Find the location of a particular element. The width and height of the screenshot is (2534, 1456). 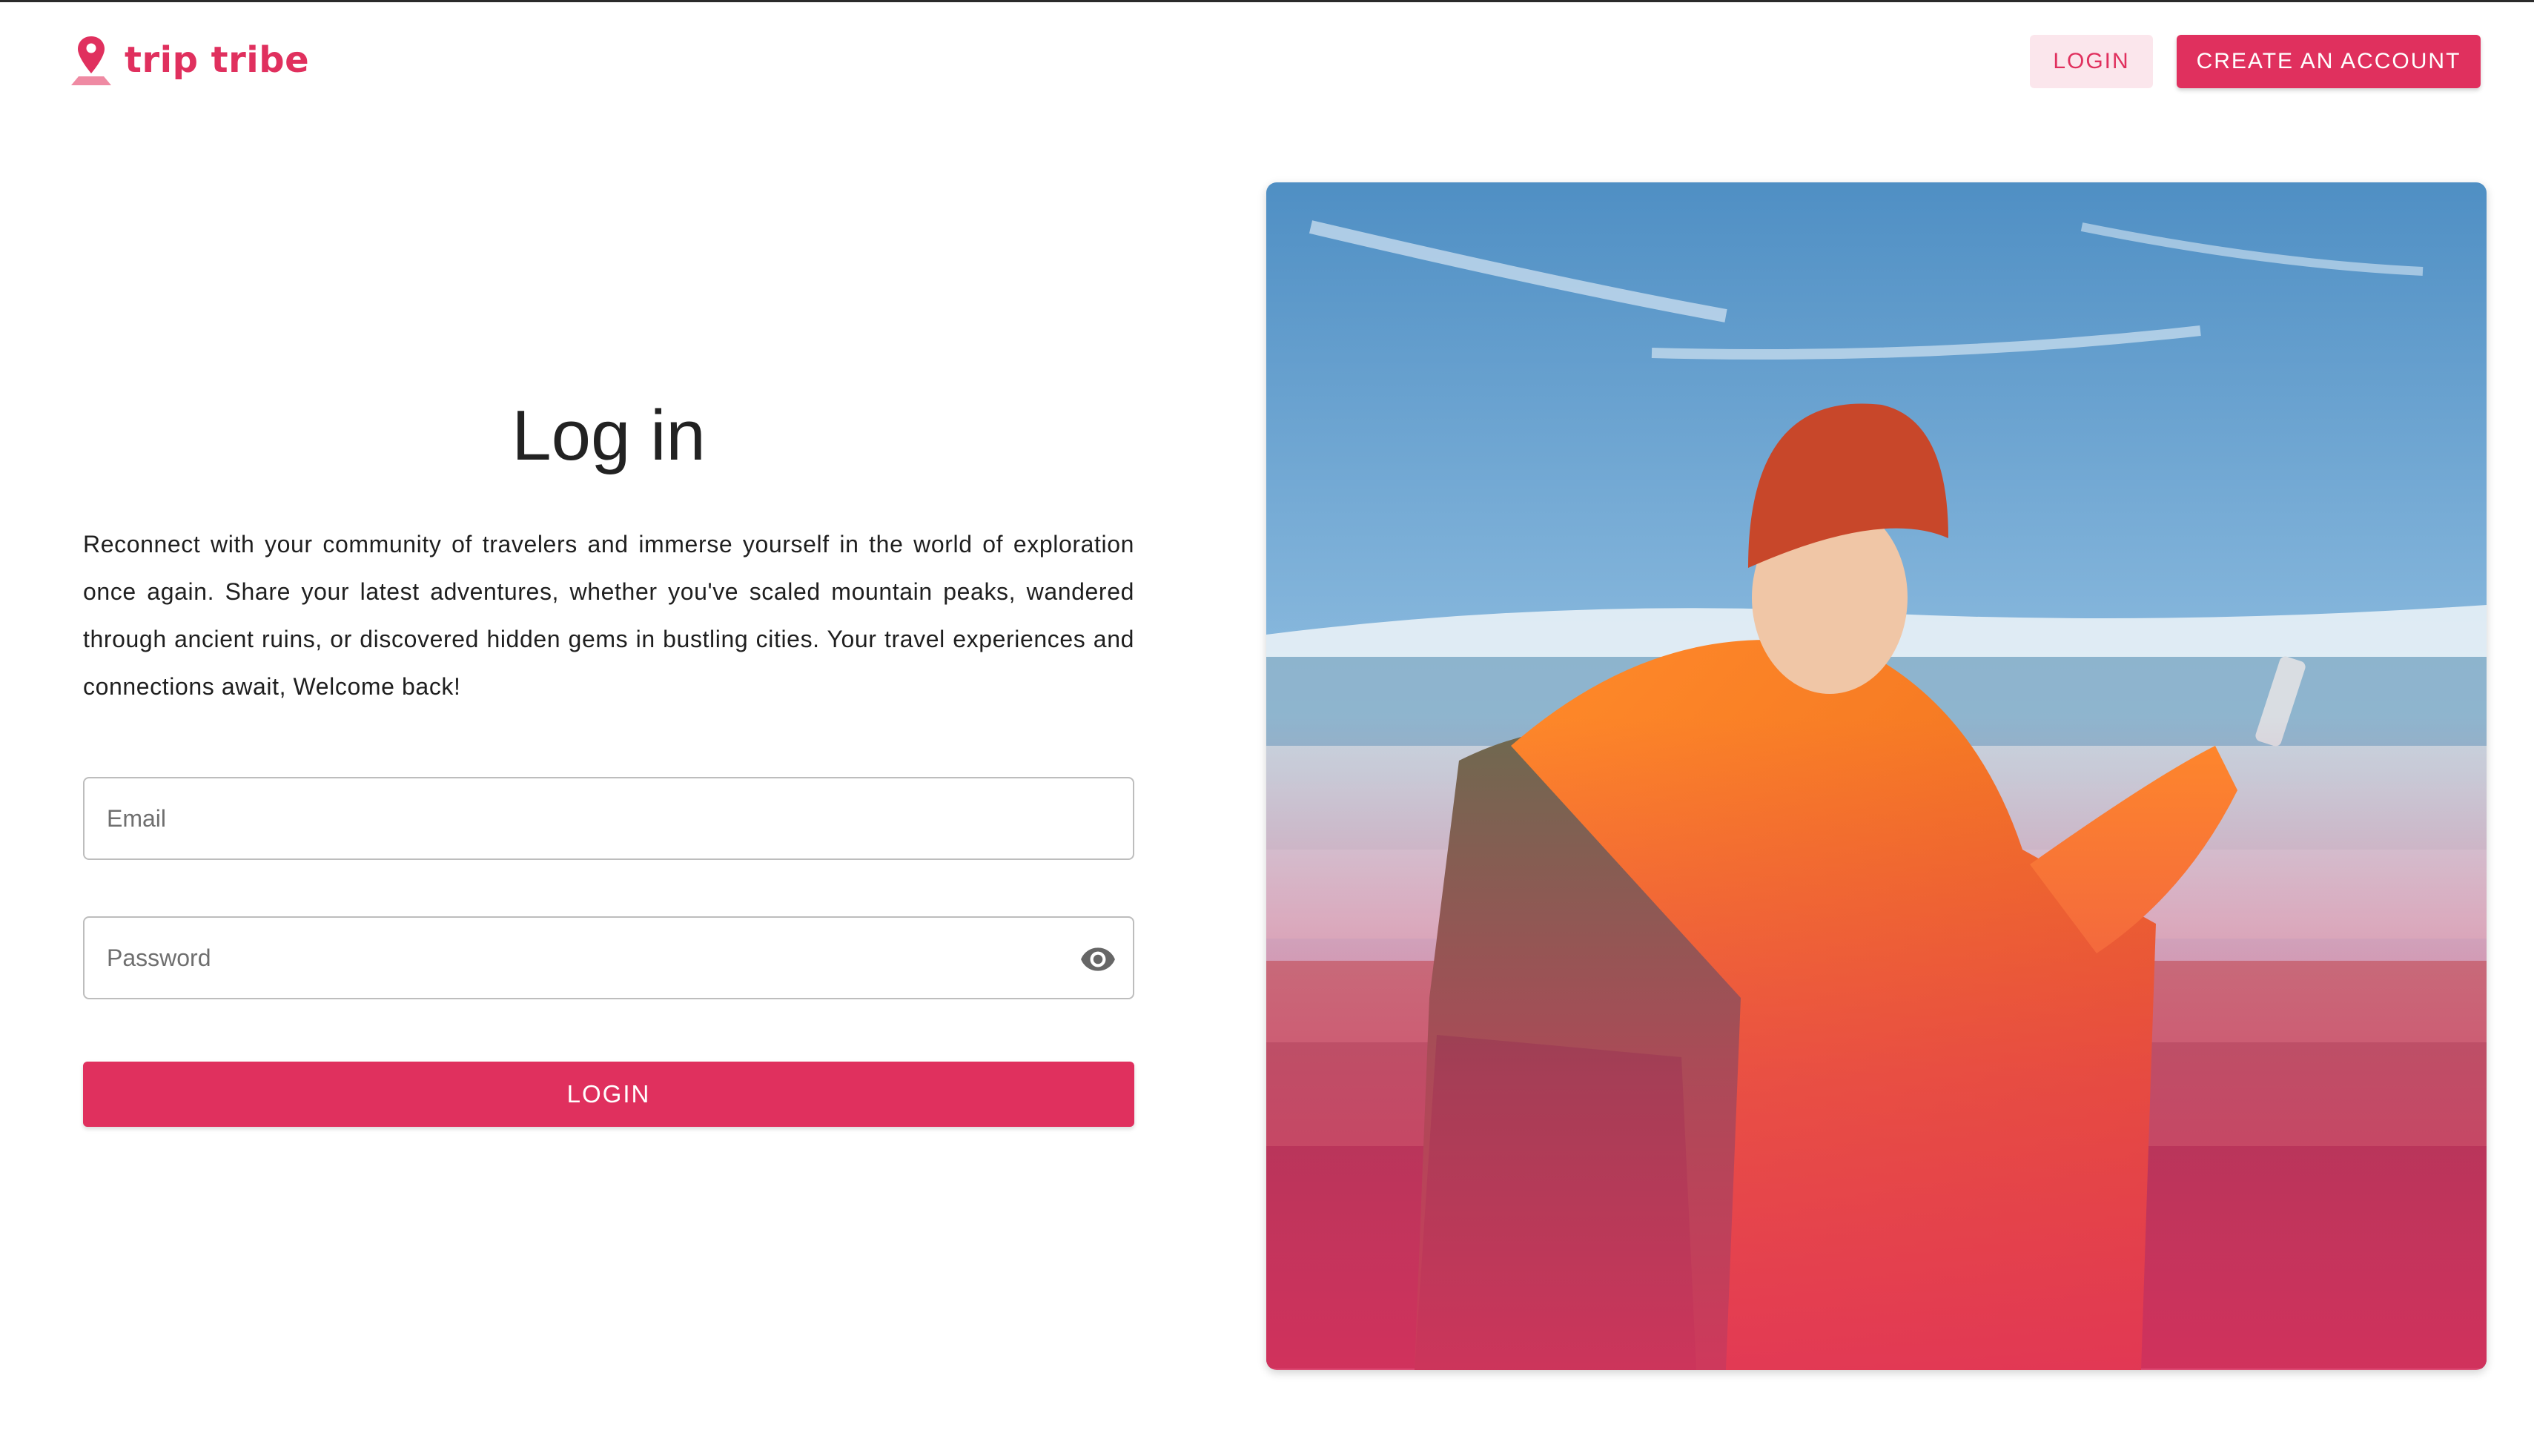

brand-logo: trip tribe is located at coordinates (188, 60).